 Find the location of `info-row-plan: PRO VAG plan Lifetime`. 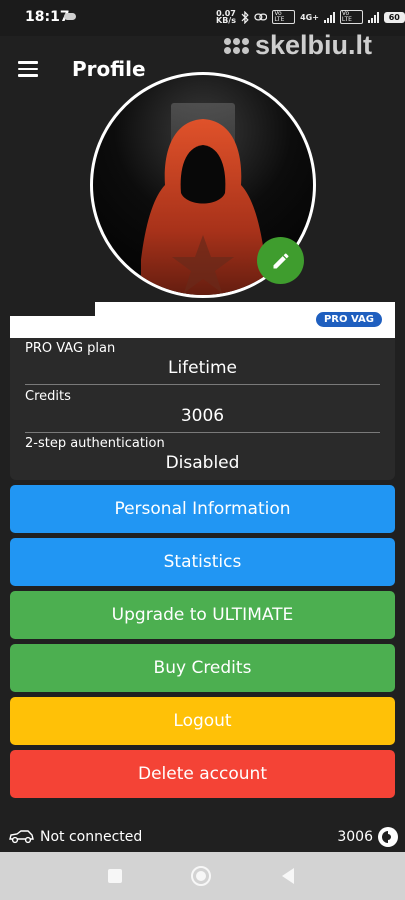

info-row-plan: PRO VAG plan Lifetime is located at coordinates (202, 359).